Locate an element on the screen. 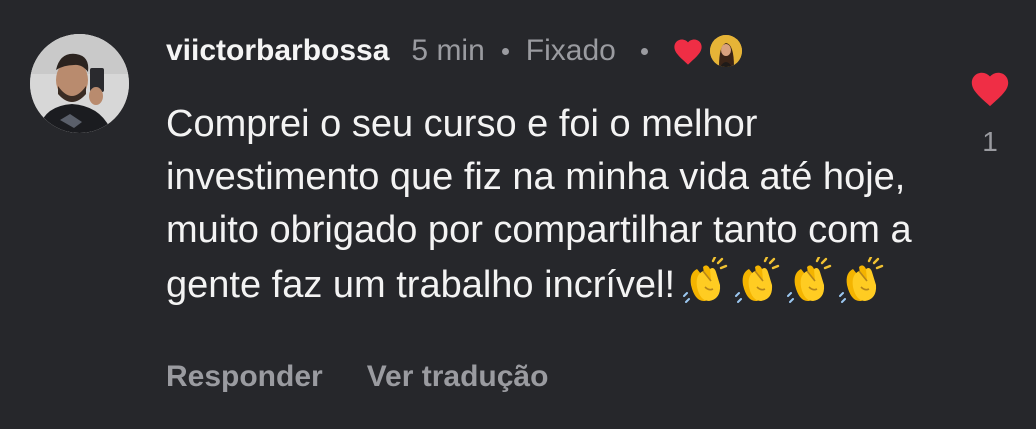 The image size is (1036, 429). comment-actions: Responder Ver tradução is located at coordinates (357, 377).